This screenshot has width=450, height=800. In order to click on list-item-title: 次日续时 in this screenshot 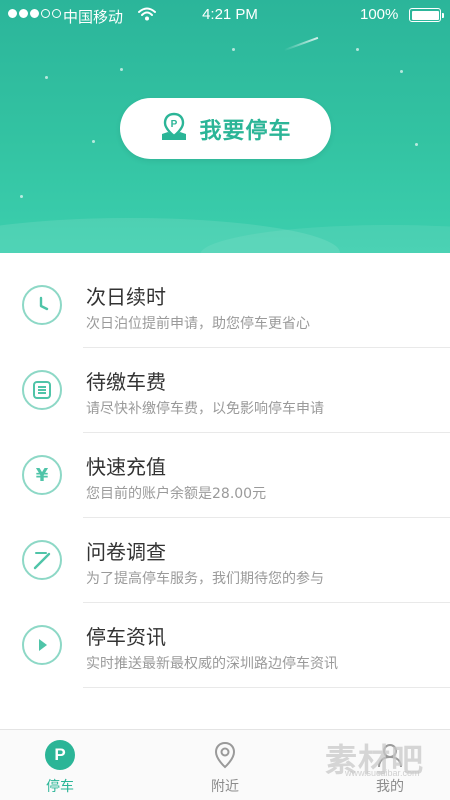, I will do `click(126, 297)`.